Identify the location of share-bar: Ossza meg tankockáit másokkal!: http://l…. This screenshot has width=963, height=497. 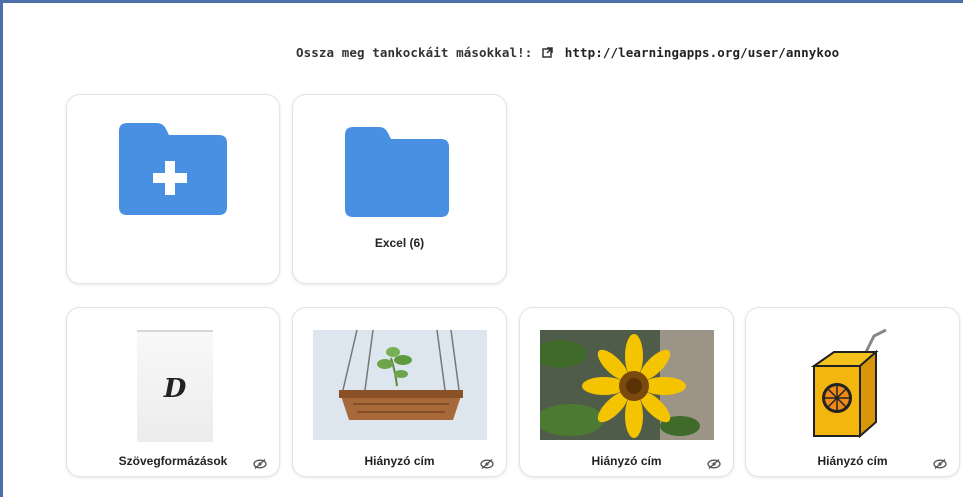
(567, 53).